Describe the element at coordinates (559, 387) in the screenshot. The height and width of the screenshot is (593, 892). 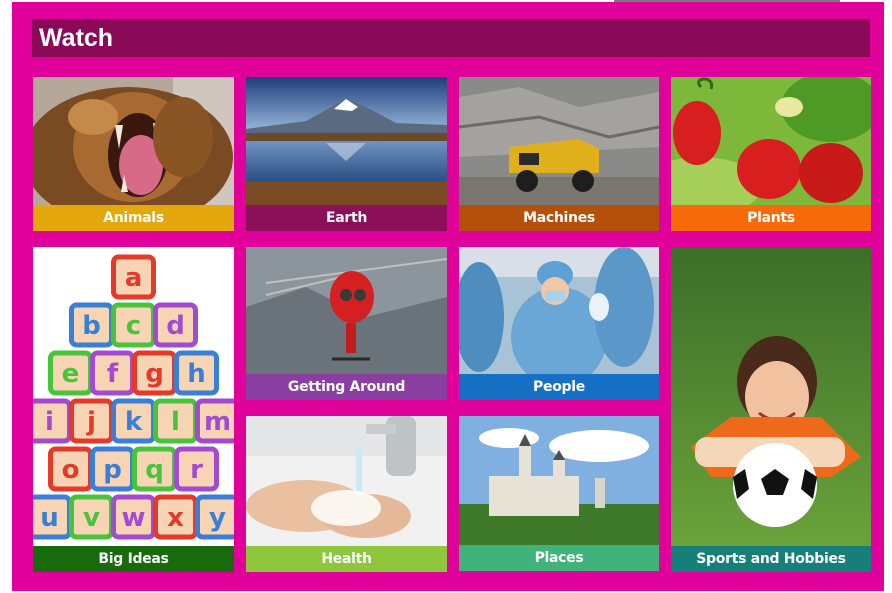
I see `tile-label: People` at that location.